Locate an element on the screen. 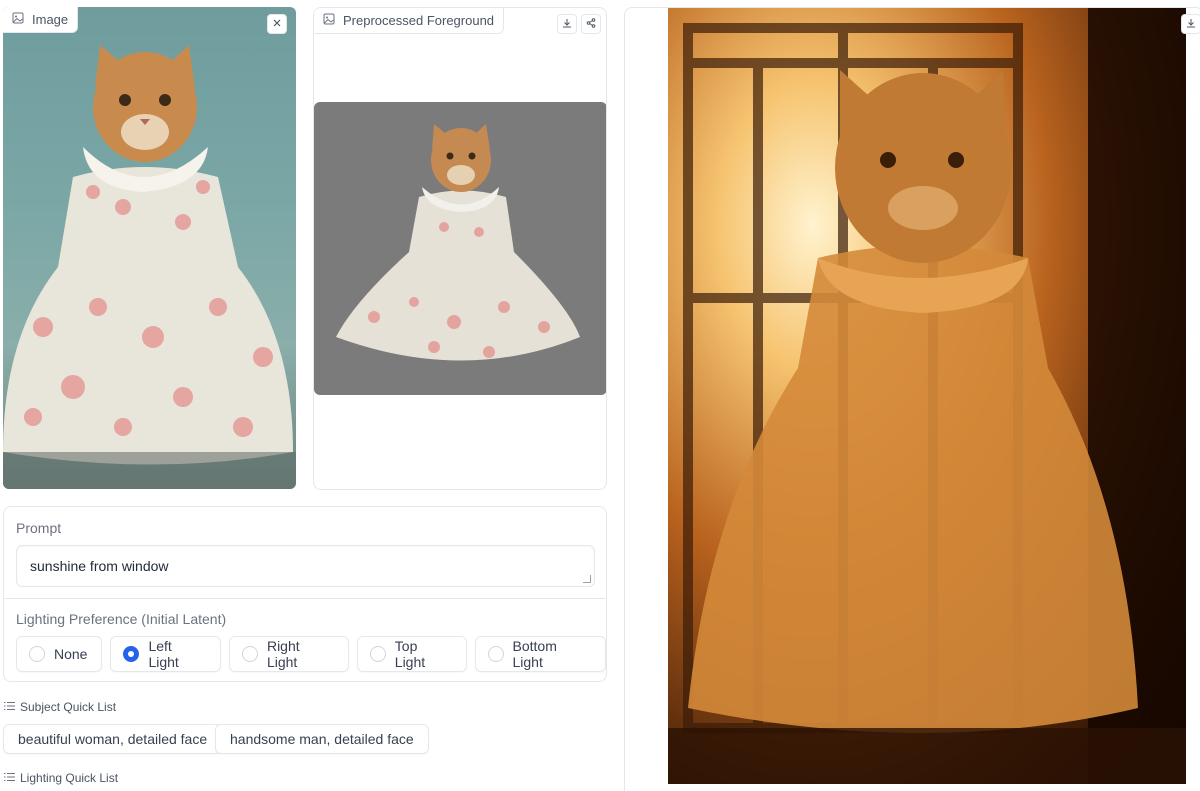 The height and width of the screenshot is (791, 1200). radio-label: Bottom Light is located at coordinates (534, 654).